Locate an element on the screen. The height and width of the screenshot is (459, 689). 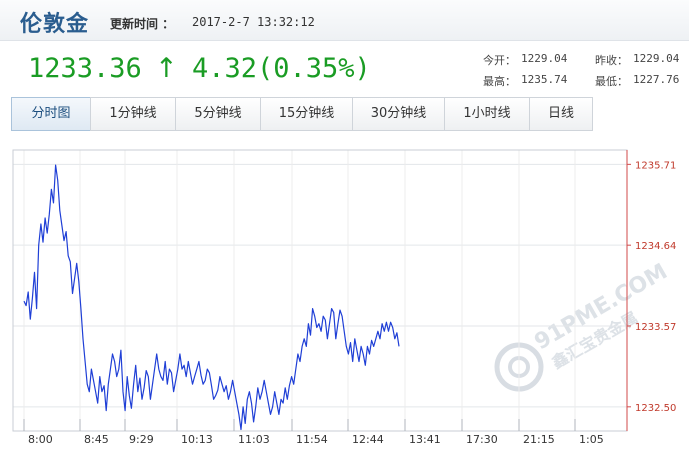
update-label: 更新时间 ： is located at coordinates (142, 24).